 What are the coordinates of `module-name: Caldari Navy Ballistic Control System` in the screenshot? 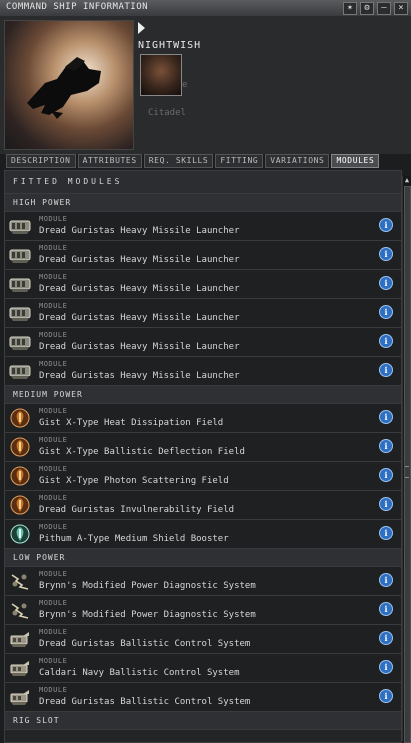 It's located at (139, 673).